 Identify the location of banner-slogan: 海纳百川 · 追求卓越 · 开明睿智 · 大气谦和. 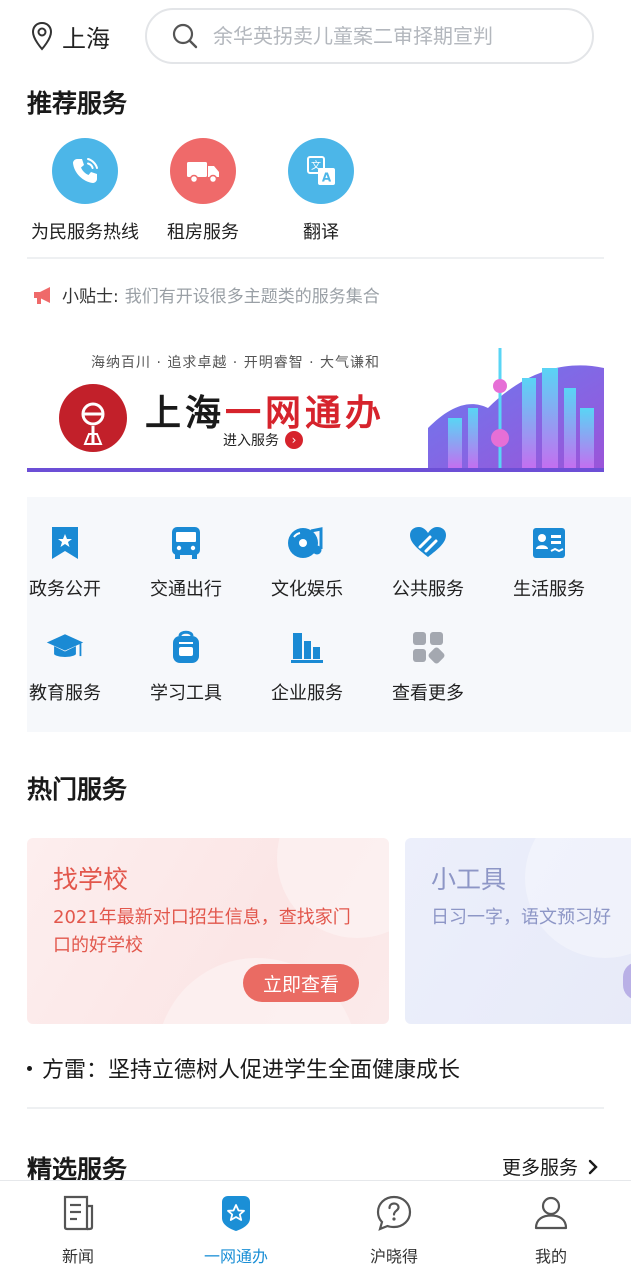
(236, 363).